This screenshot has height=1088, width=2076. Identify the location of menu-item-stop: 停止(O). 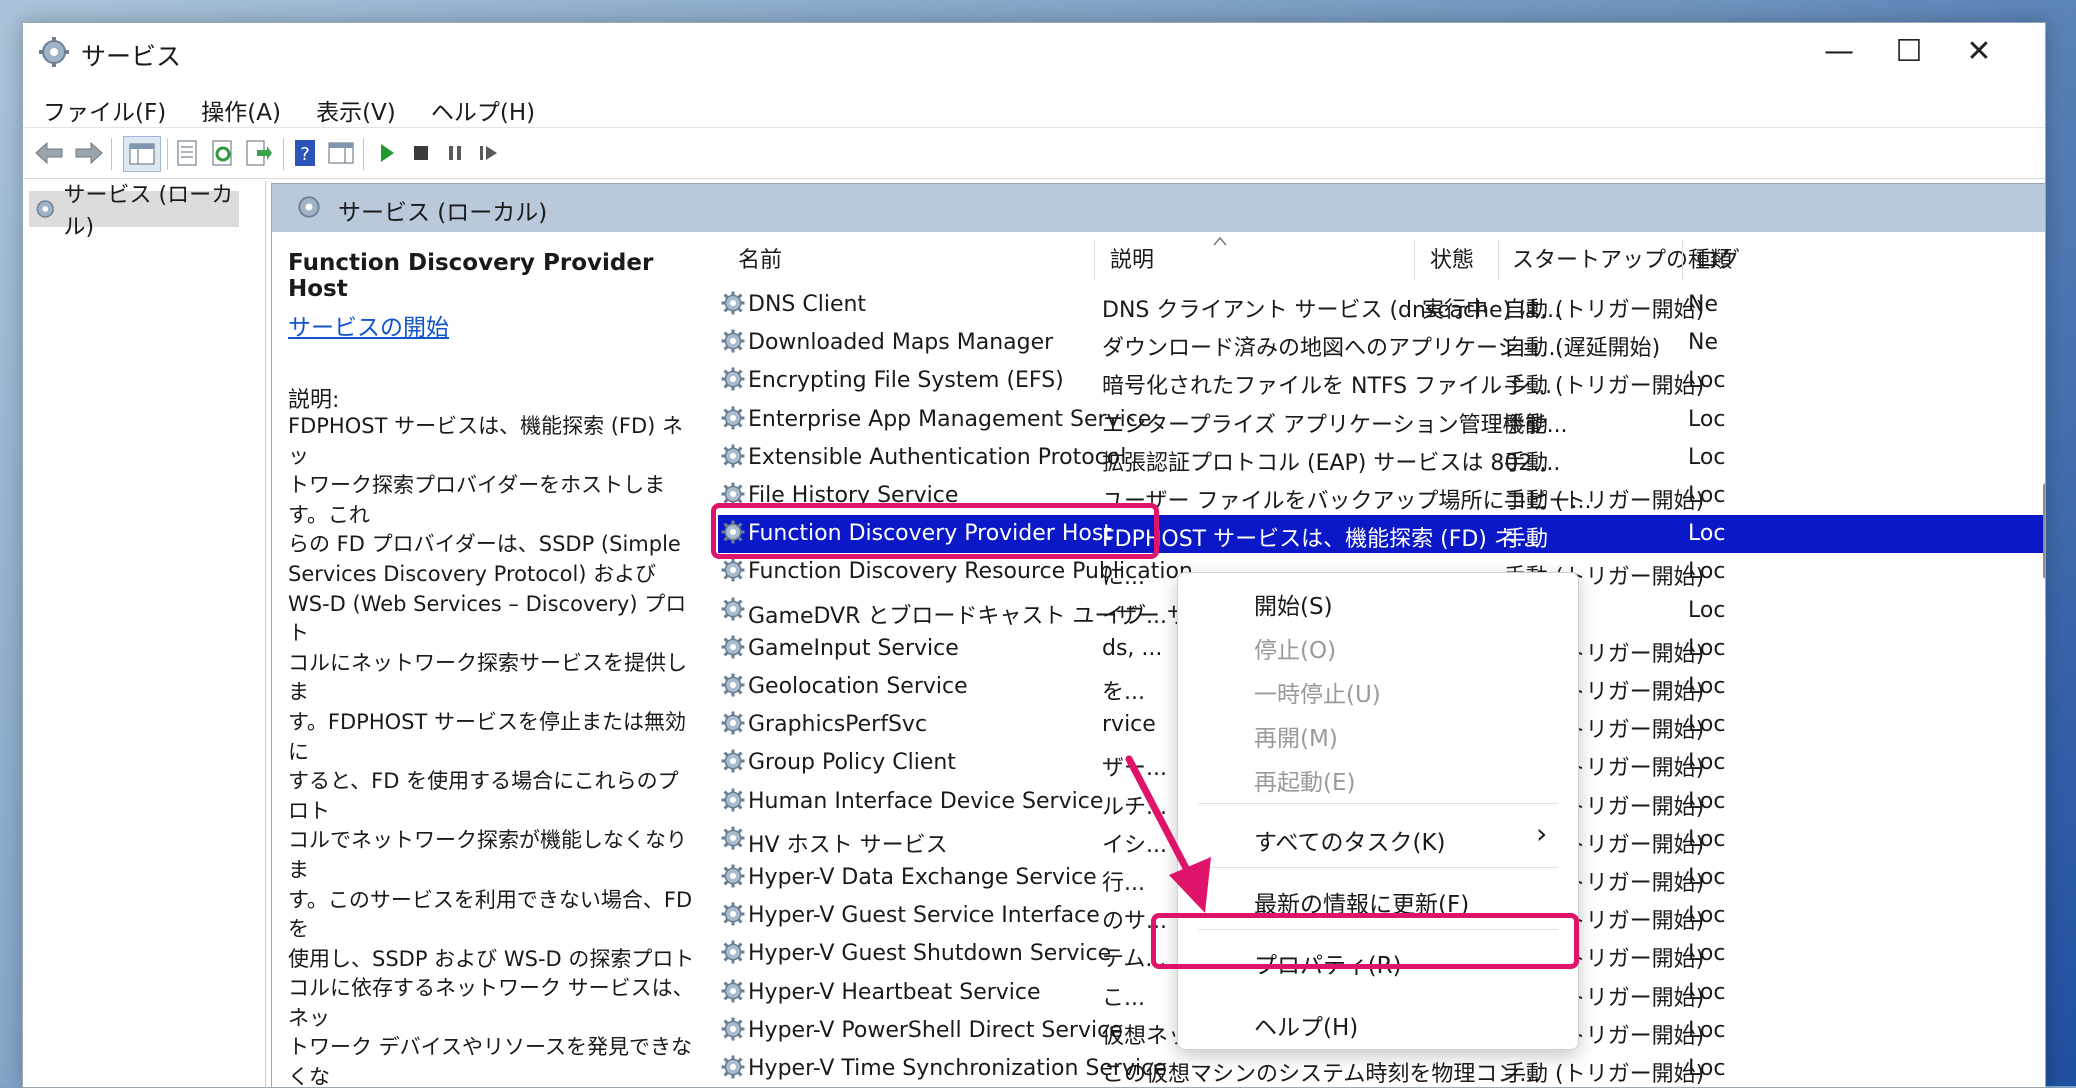
(1295, 651).